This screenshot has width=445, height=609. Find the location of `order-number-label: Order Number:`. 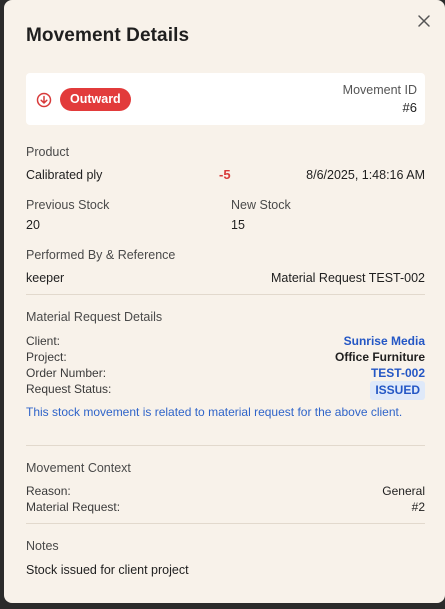

order-number-label: Order Number: is located at coordinates (66, 373).